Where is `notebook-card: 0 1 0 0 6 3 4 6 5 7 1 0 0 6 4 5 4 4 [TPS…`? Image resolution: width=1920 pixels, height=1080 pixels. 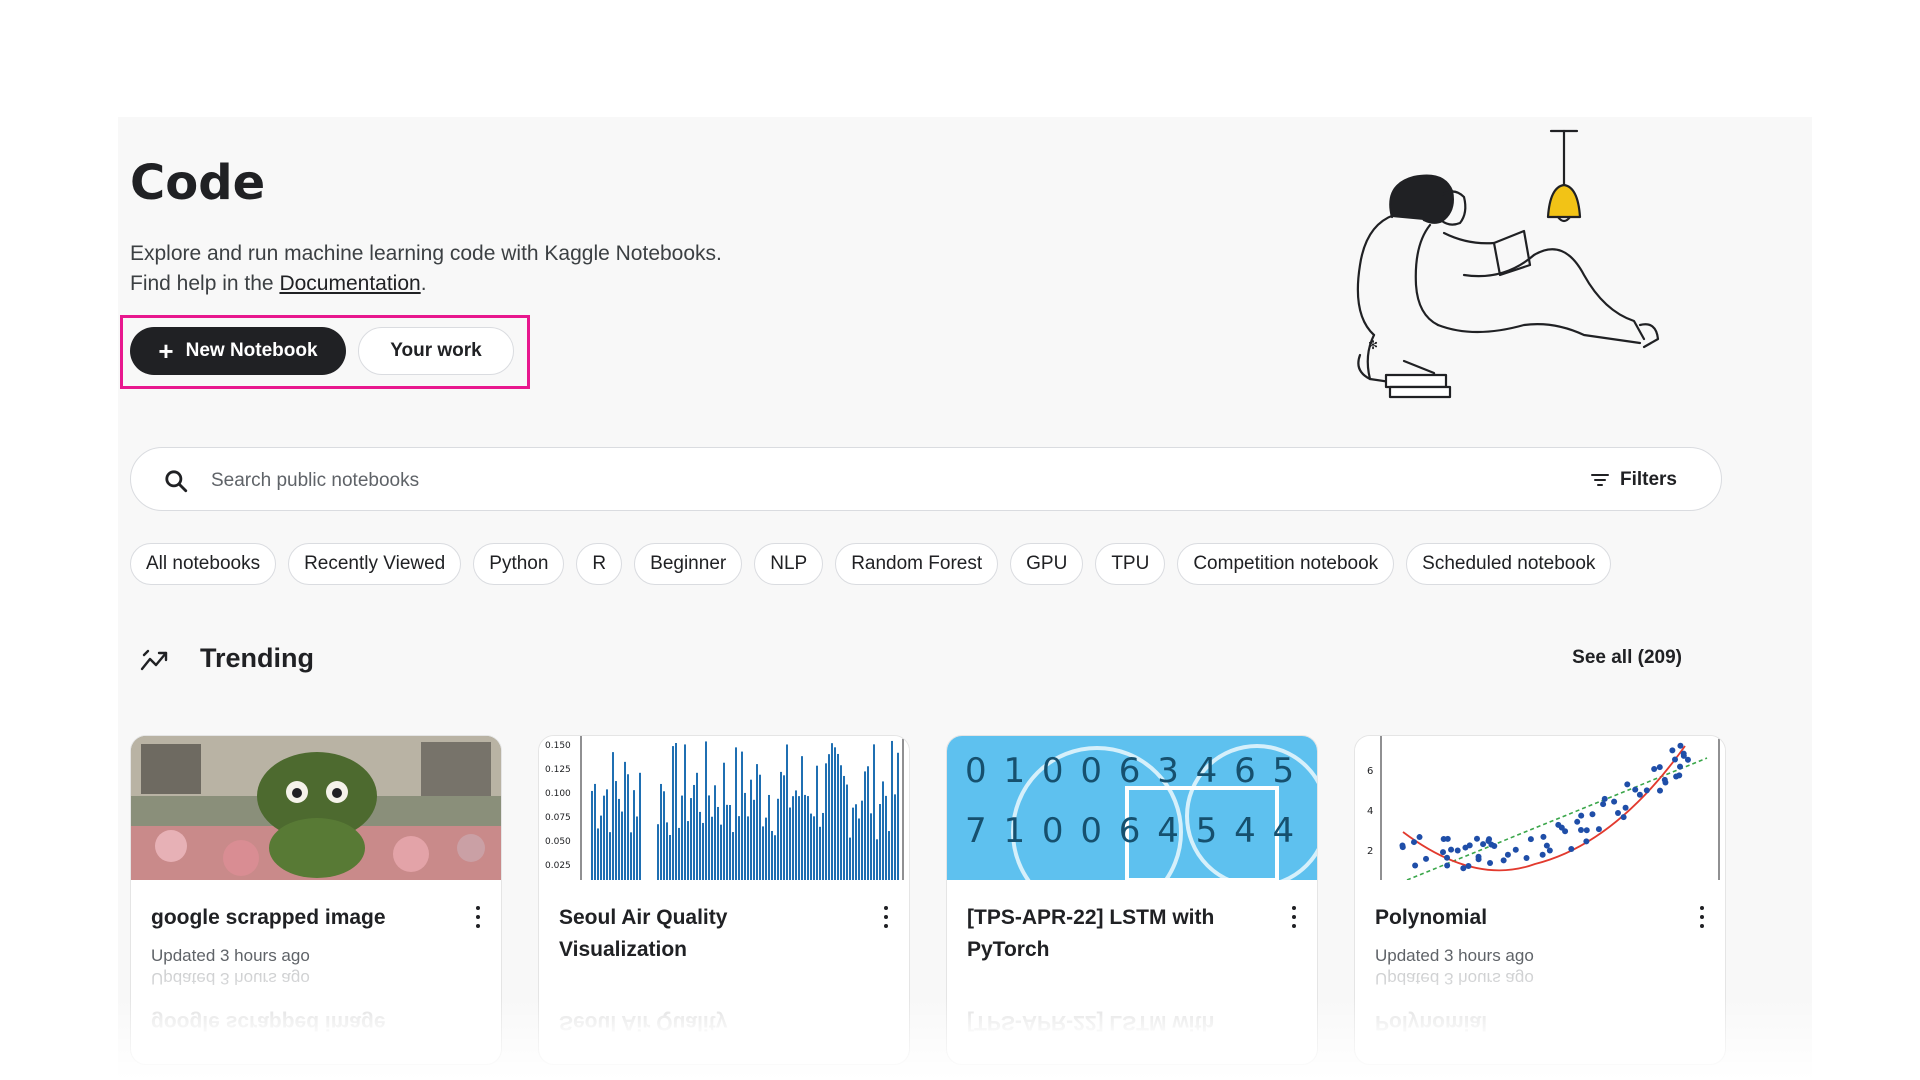 notebook-card: 0 1 0 0 6 3 4 6 5 7 1 0 0 6 4 5 4 4 [TPS… is located at coordinates (1132, 900).